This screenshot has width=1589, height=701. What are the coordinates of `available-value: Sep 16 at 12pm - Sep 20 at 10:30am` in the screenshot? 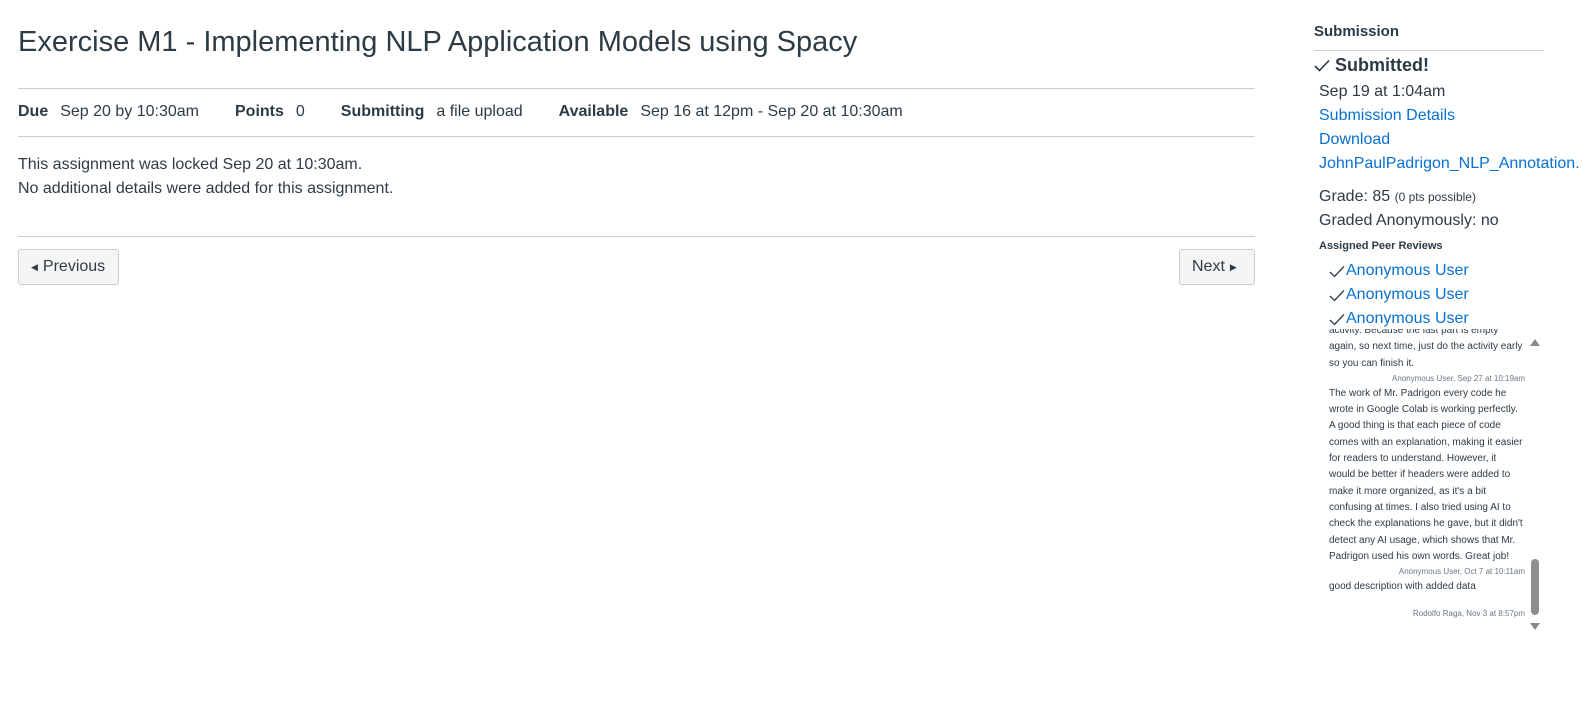 It's located at (771, 111).